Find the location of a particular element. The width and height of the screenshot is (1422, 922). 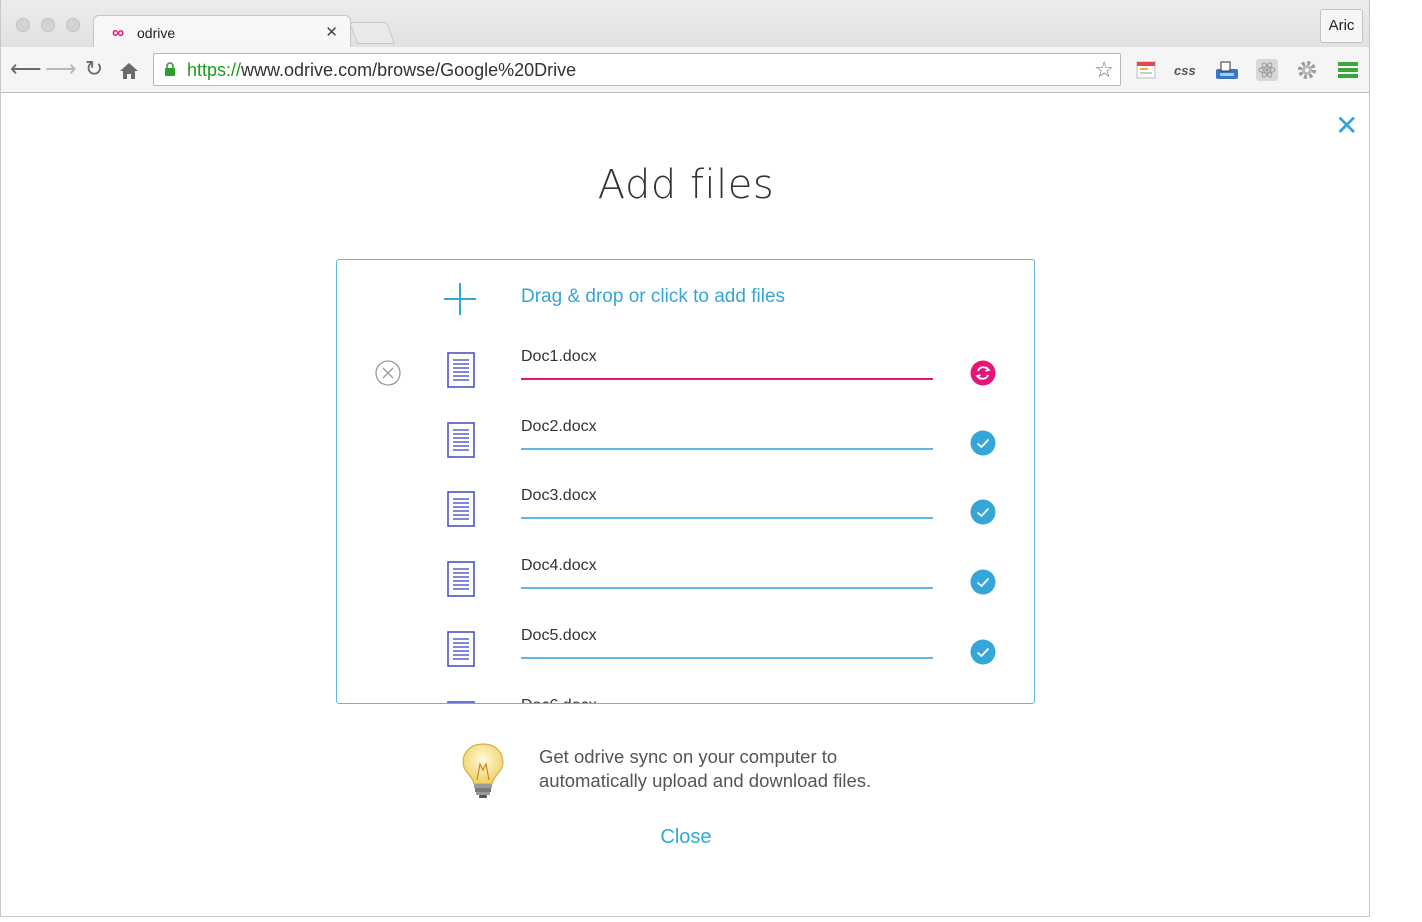

file-row: Doc2.docx is located at coordinates (685, 451).